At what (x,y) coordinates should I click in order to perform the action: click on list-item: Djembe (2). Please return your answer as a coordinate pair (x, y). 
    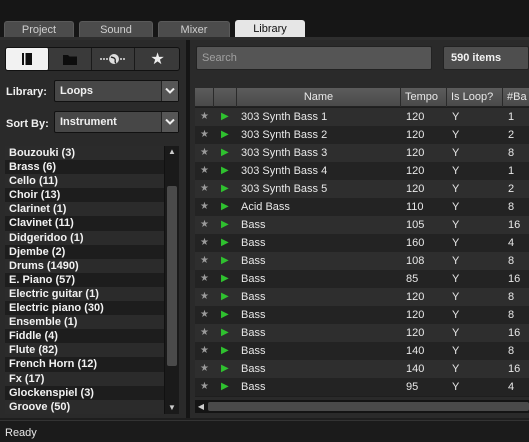
    Looking at the image, I should click on (84, 251).